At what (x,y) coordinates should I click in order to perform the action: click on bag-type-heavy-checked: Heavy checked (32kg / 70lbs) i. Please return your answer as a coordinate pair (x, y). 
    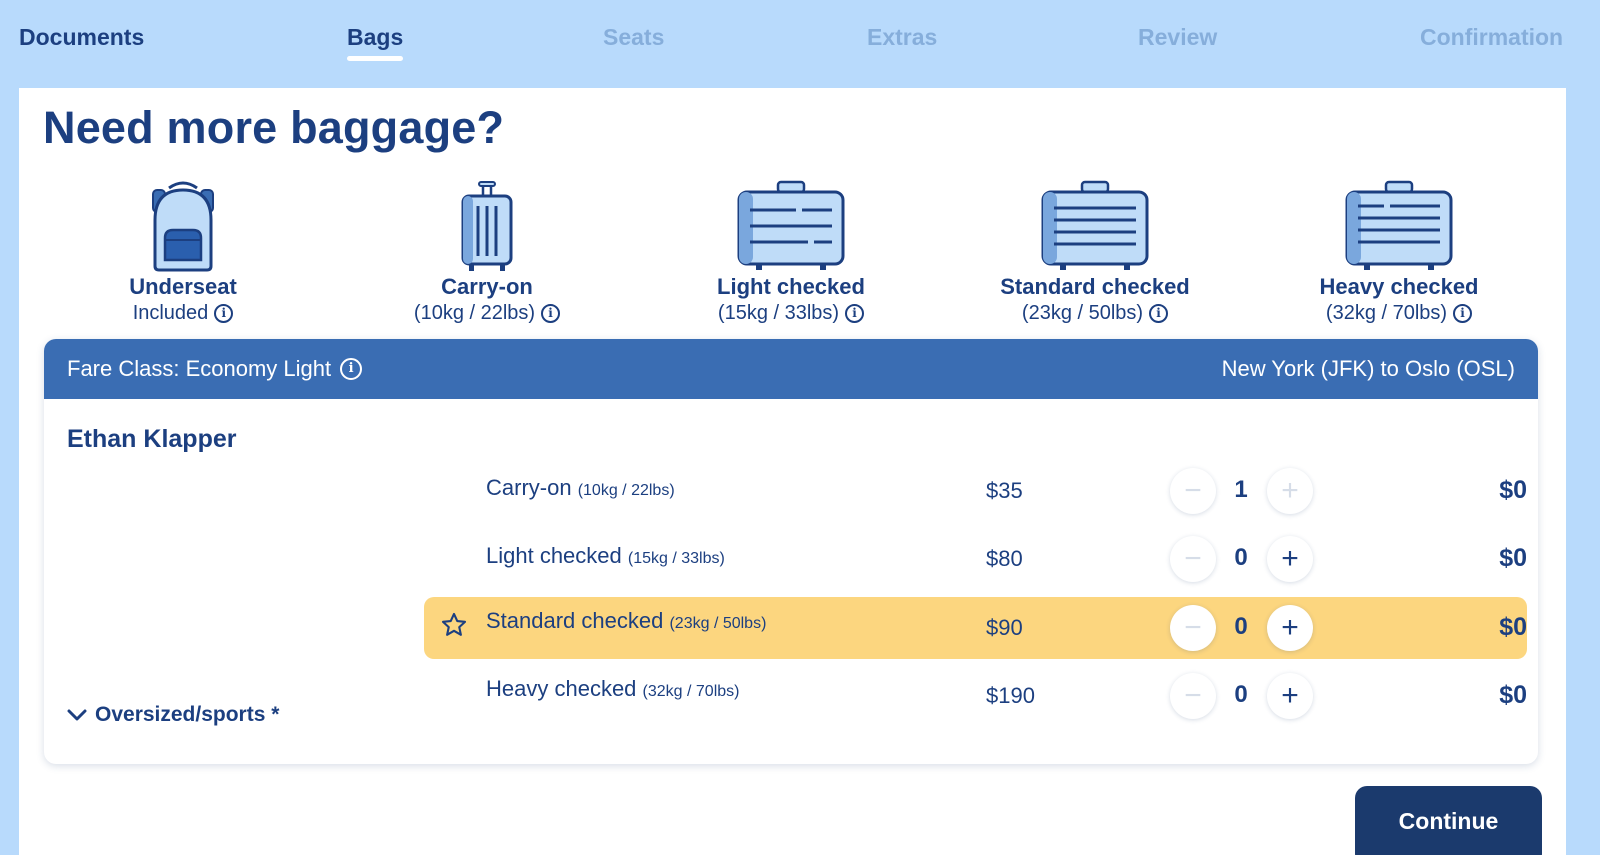
    Looking at the image, I should click on (1399, 253).